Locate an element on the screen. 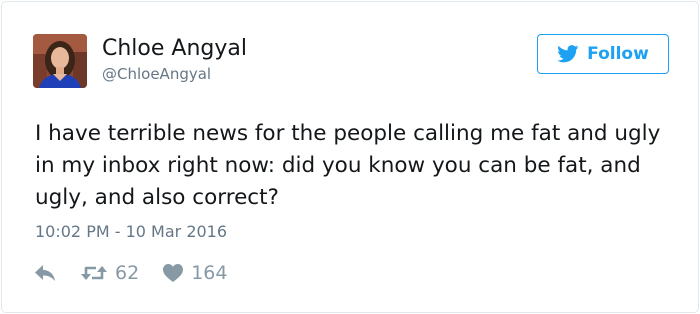  bird-icon is located at coordinates (568, 54).